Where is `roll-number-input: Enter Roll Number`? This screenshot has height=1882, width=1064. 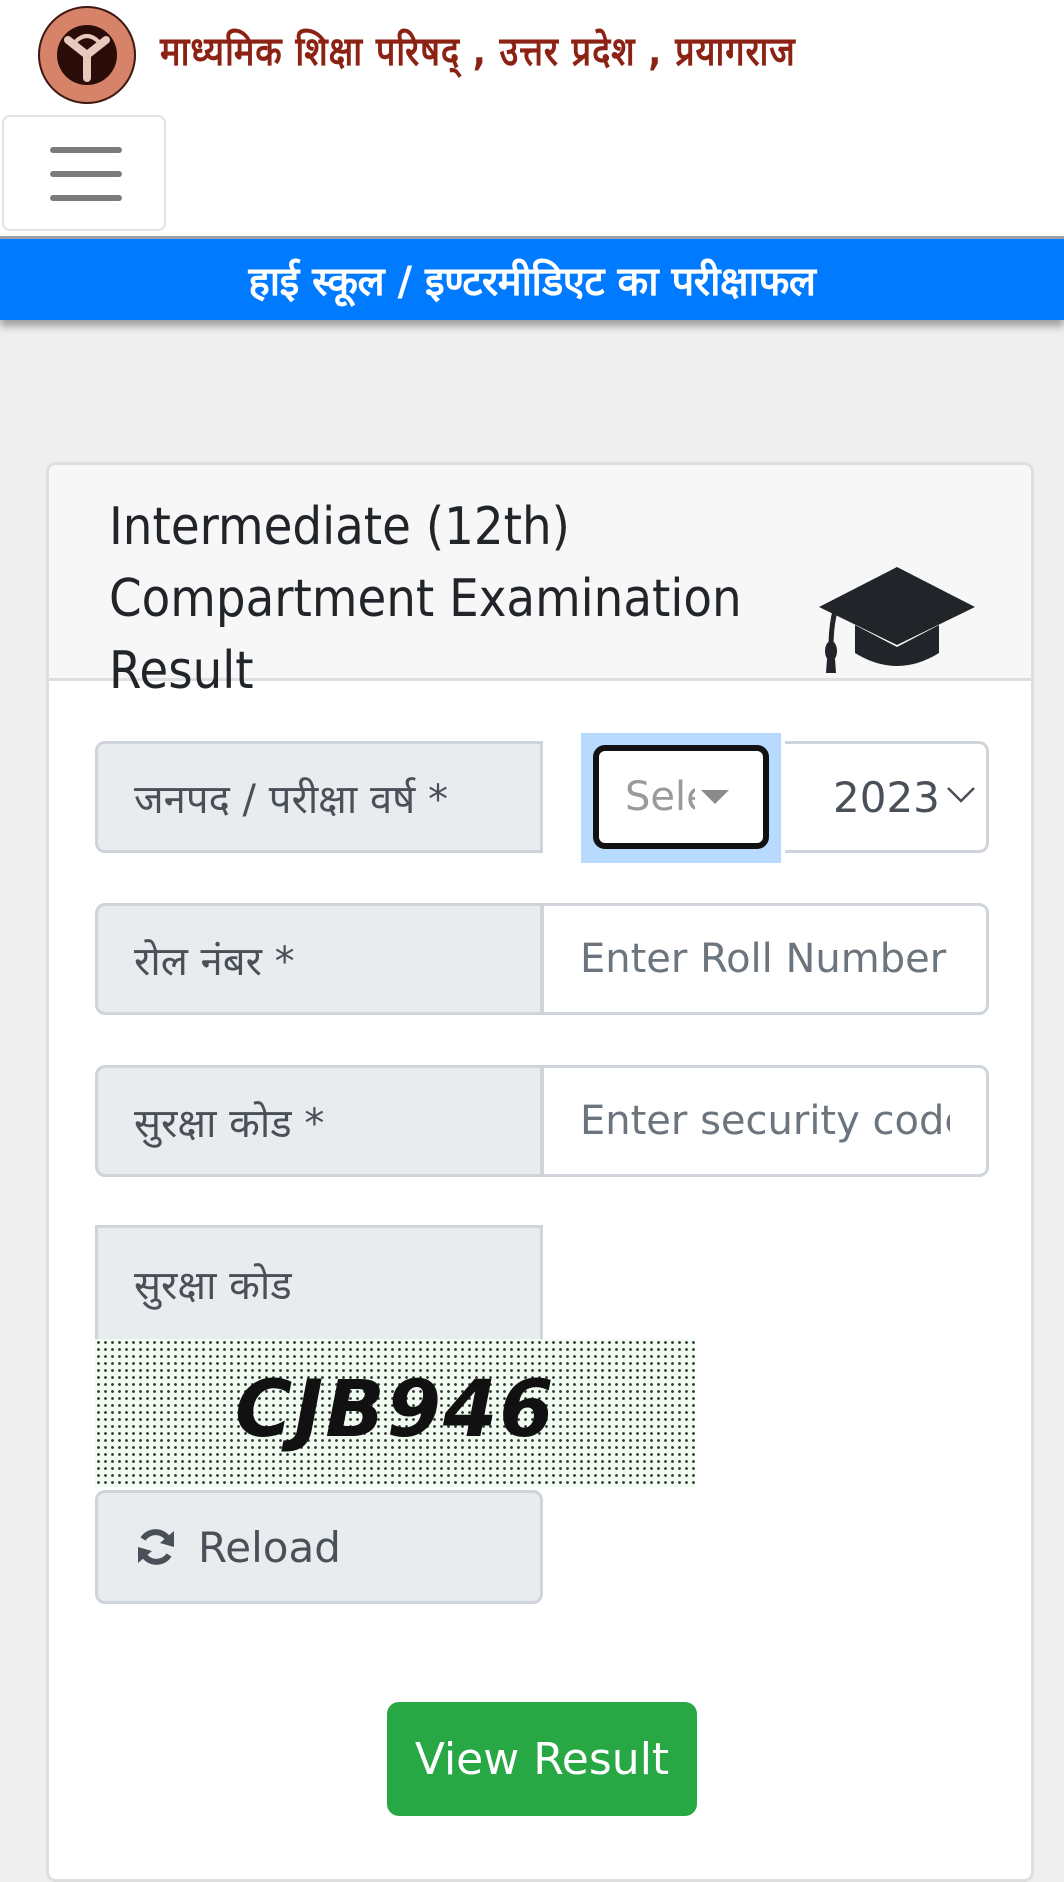 roll-number-input: Enter Roll Number is located at coordinates (765, 959).